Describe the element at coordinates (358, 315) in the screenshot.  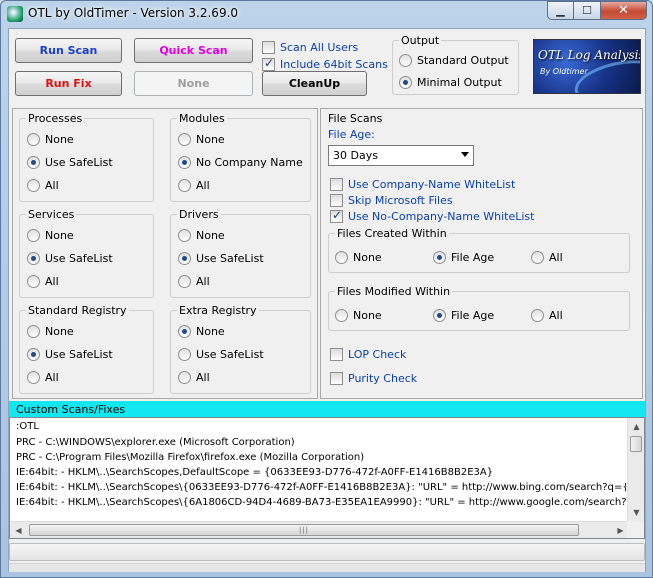
I see `files-modified-option-none: None` at that location.